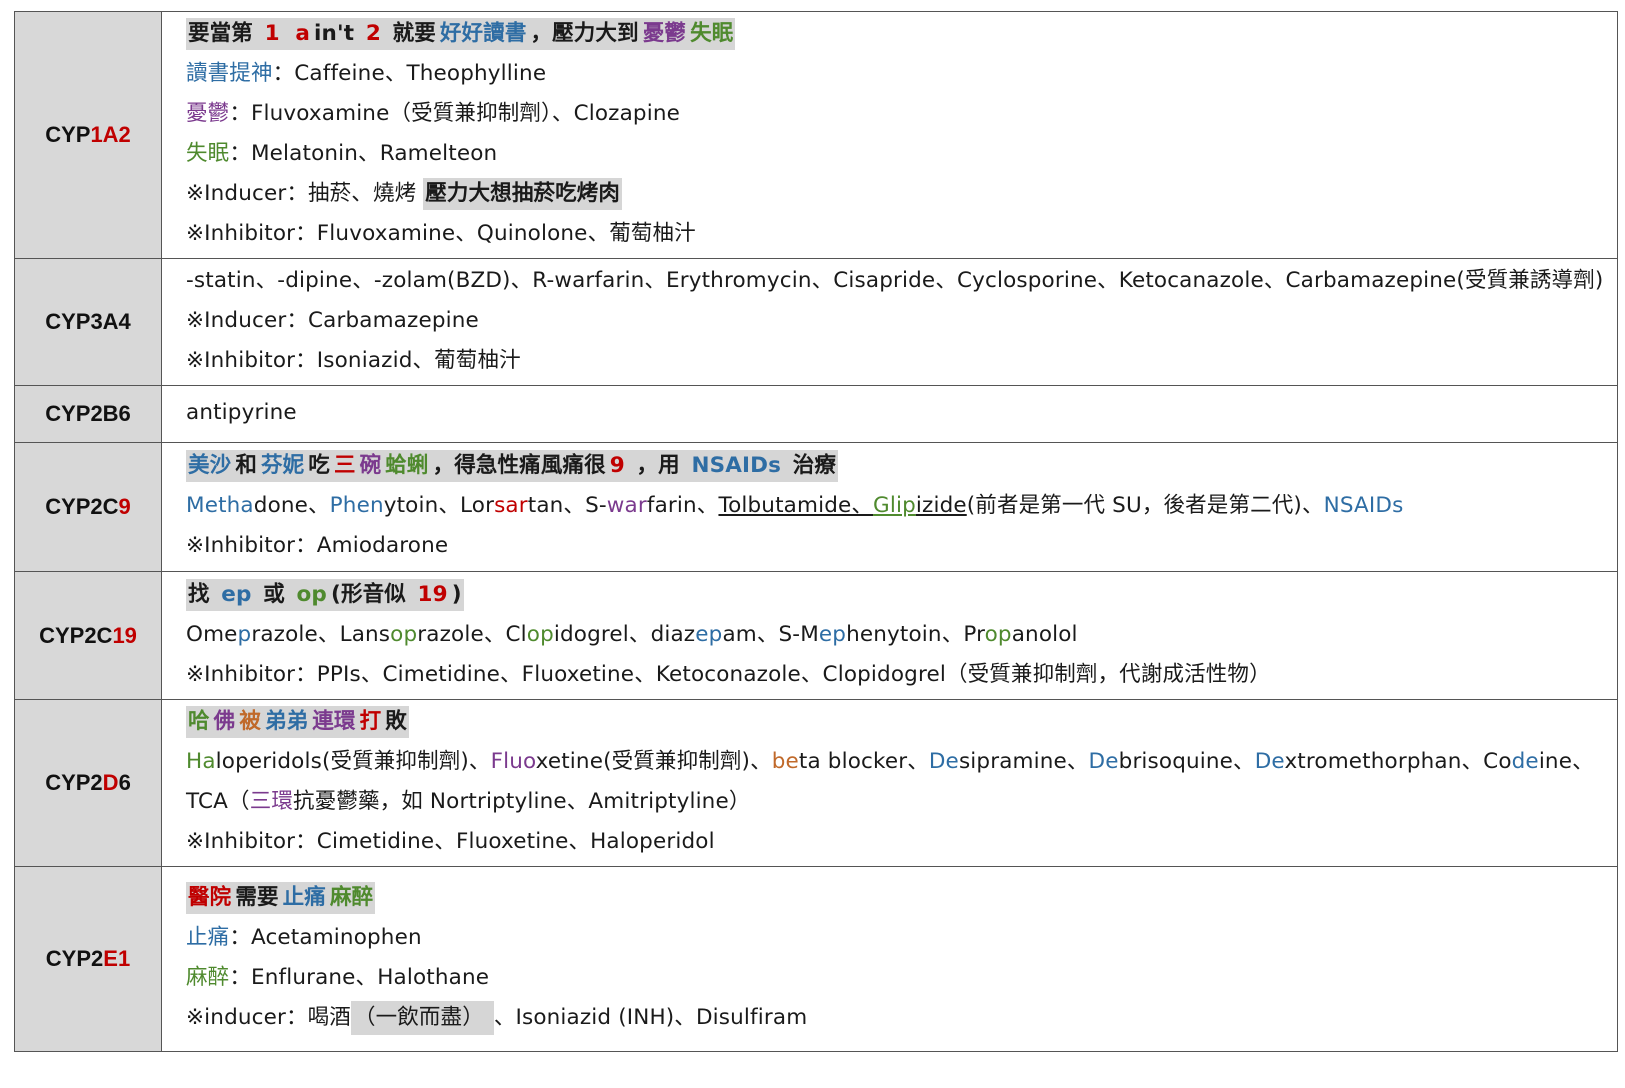 The image size is (1625, 1088). Describe the element at coordinates (396, 722) in the screenshot. I see `text-segment: 敗` at that location.